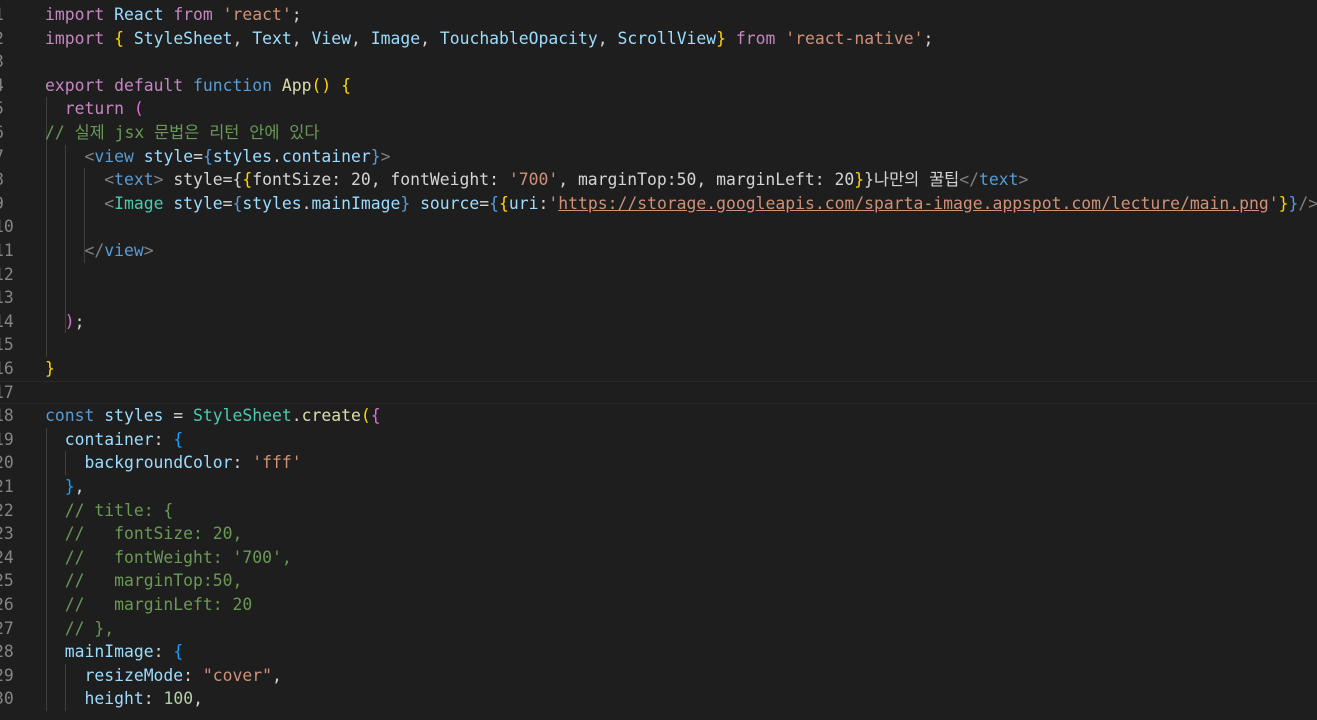 This screenshot has width=1317, height=720. I want to click on code-token: mainImage, so click(109, 652).